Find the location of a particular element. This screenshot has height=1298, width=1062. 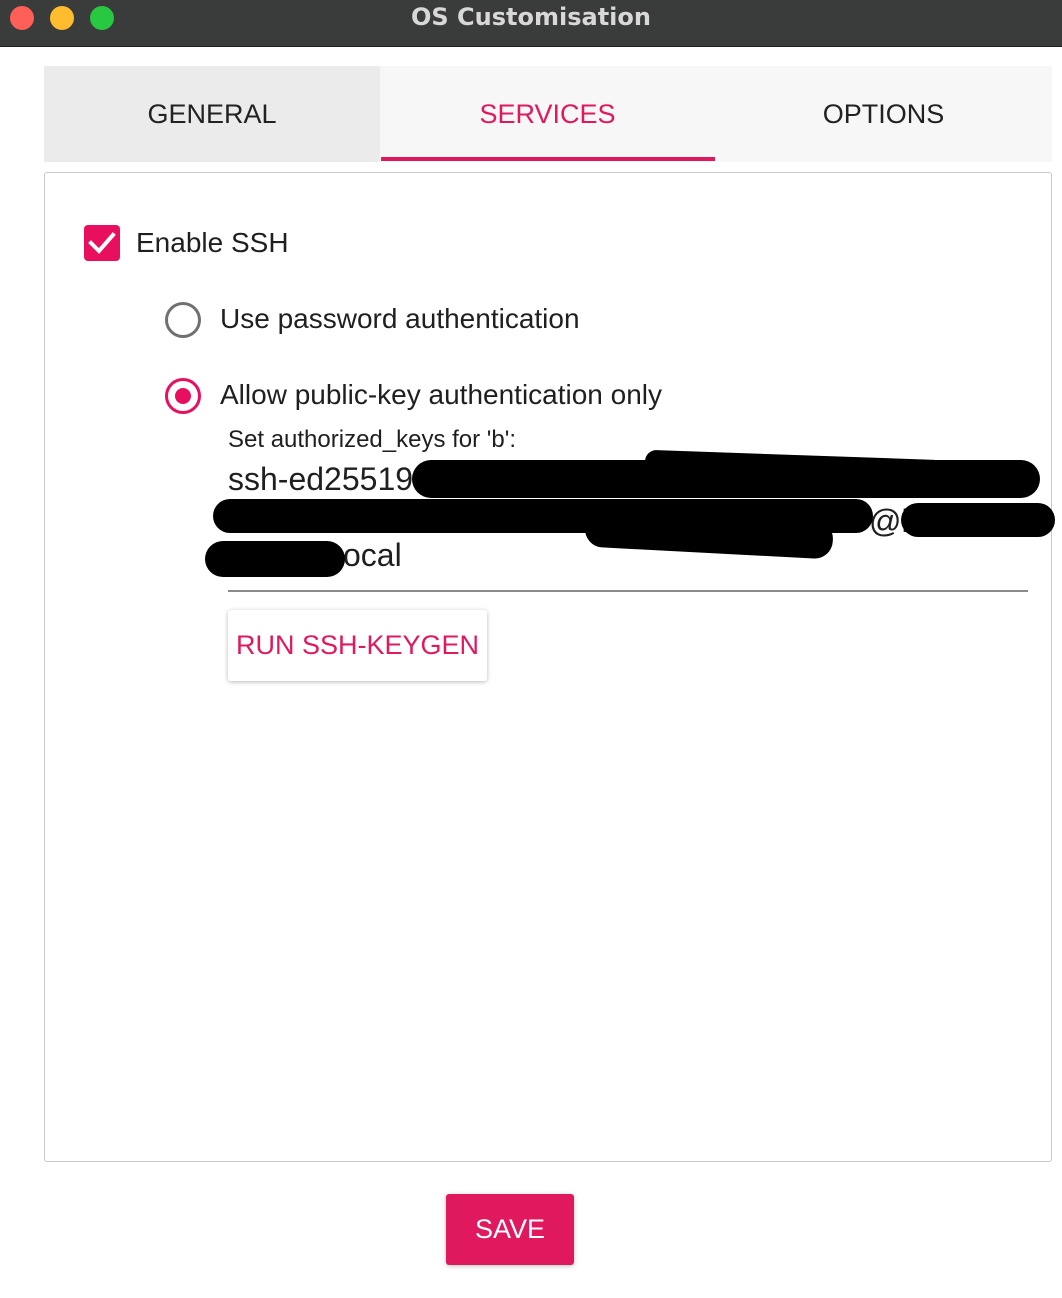

authorized-keys-underline is located at coordinates (628, 591).